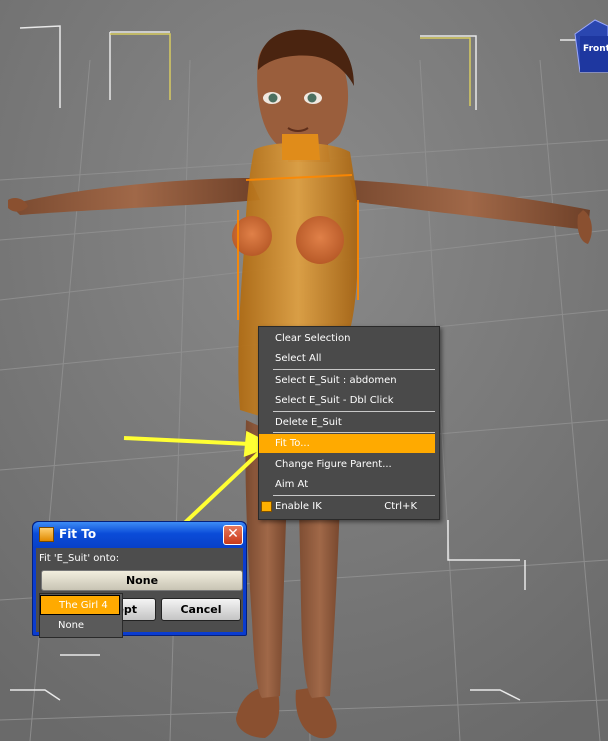 This screenshot has width=608, height=741. What do you see at coordinates (201, 609) in the screenshot?
I see `cancel-button: Cancel` at bounding box center [201, 609].